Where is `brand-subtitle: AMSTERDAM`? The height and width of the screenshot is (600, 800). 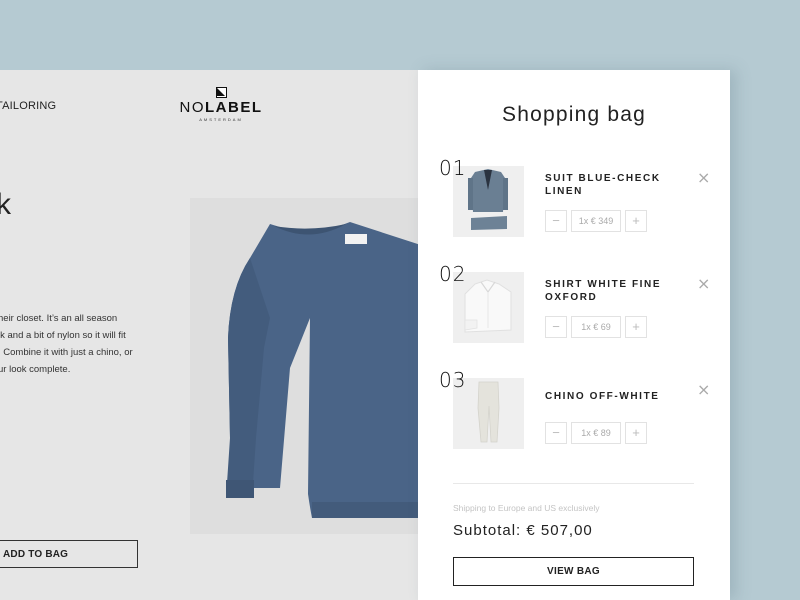
brand-subtitle: AMSTERDAM is located at coordinates (221, 119).